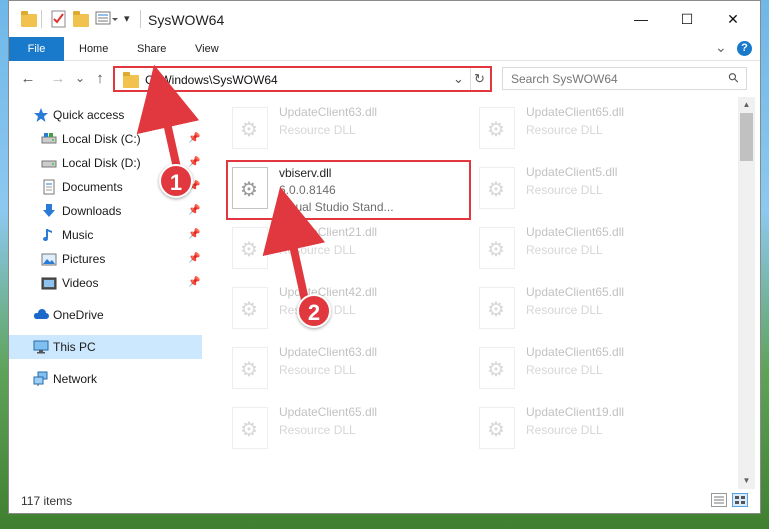 Image resolution: width=769 pixels, height=529 pixels. Describe the element at coordinates (176, 181) in the screenshot. I see `step-1-badge: 1` at that location.